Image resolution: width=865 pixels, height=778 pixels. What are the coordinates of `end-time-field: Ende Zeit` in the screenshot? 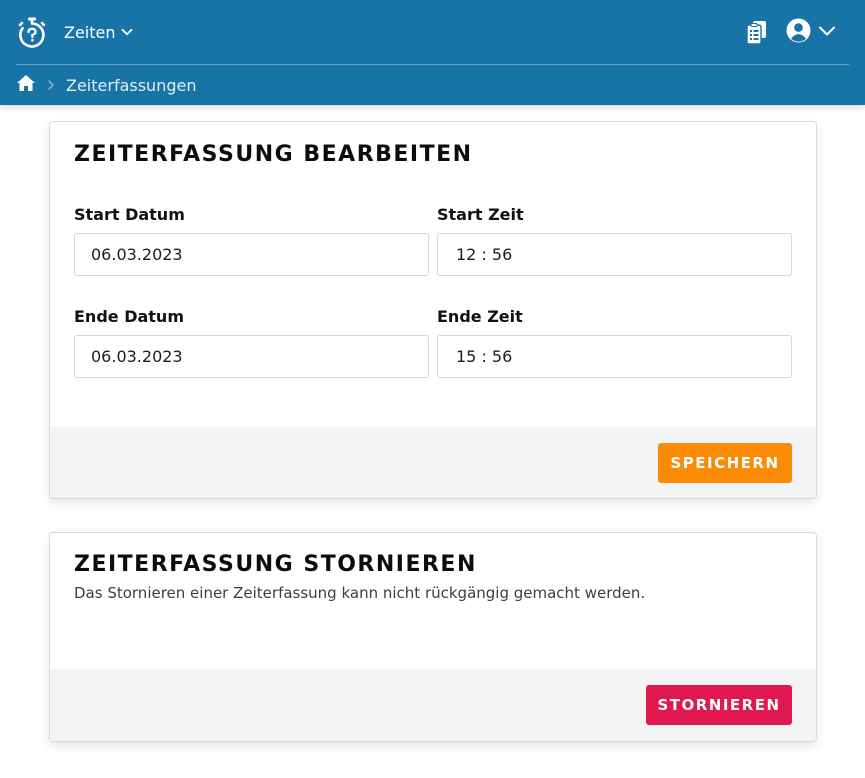 It's located at (614, 342).